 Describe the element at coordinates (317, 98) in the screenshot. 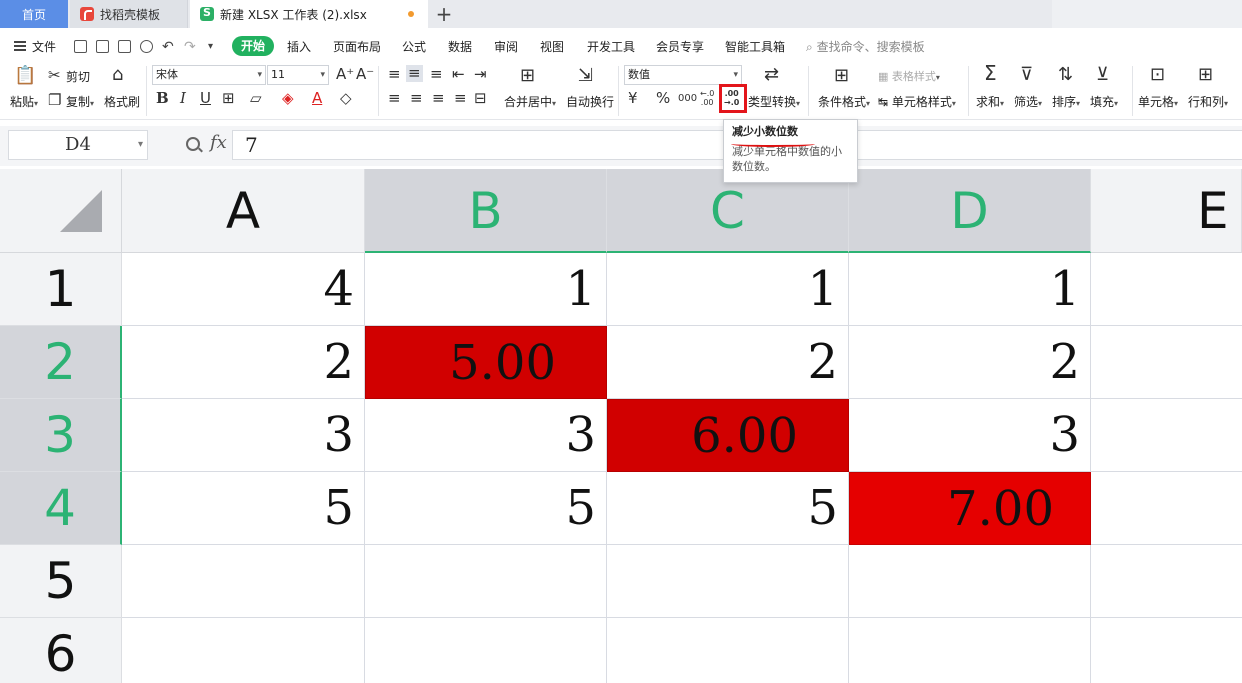

I see `font-color-icon: A` at that location.